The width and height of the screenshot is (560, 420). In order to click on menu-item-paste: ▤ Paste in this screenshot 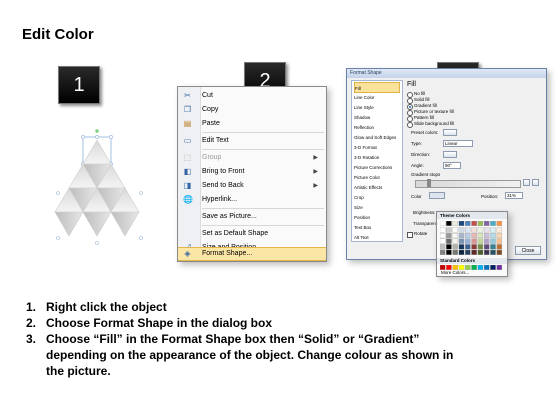, I will do `click(252, 124)`.